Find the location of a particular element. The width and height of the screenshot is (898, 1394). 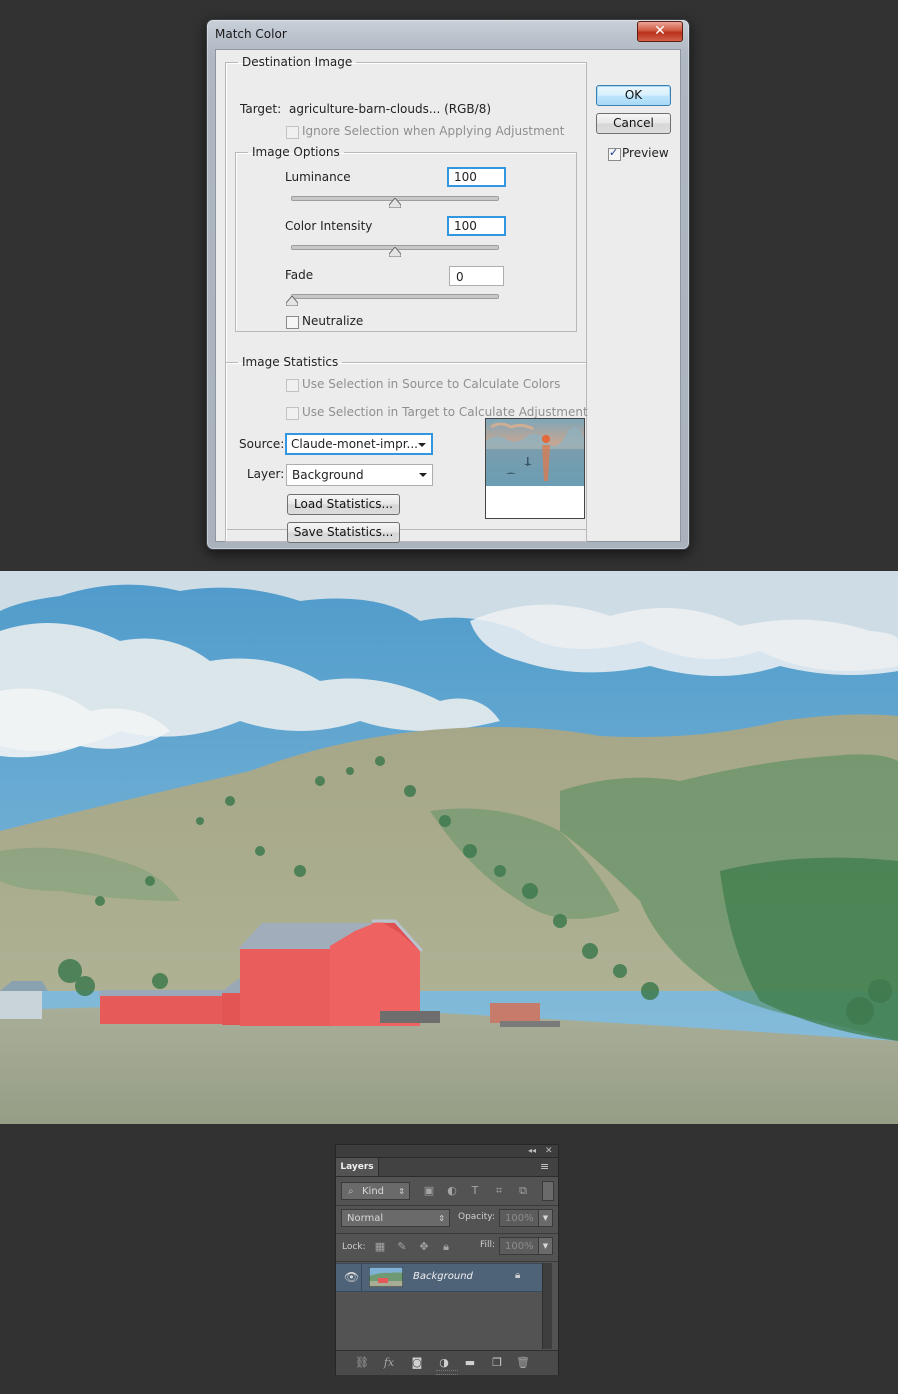

blend-mode-value: Normal is located at coordinates (365, 1218).